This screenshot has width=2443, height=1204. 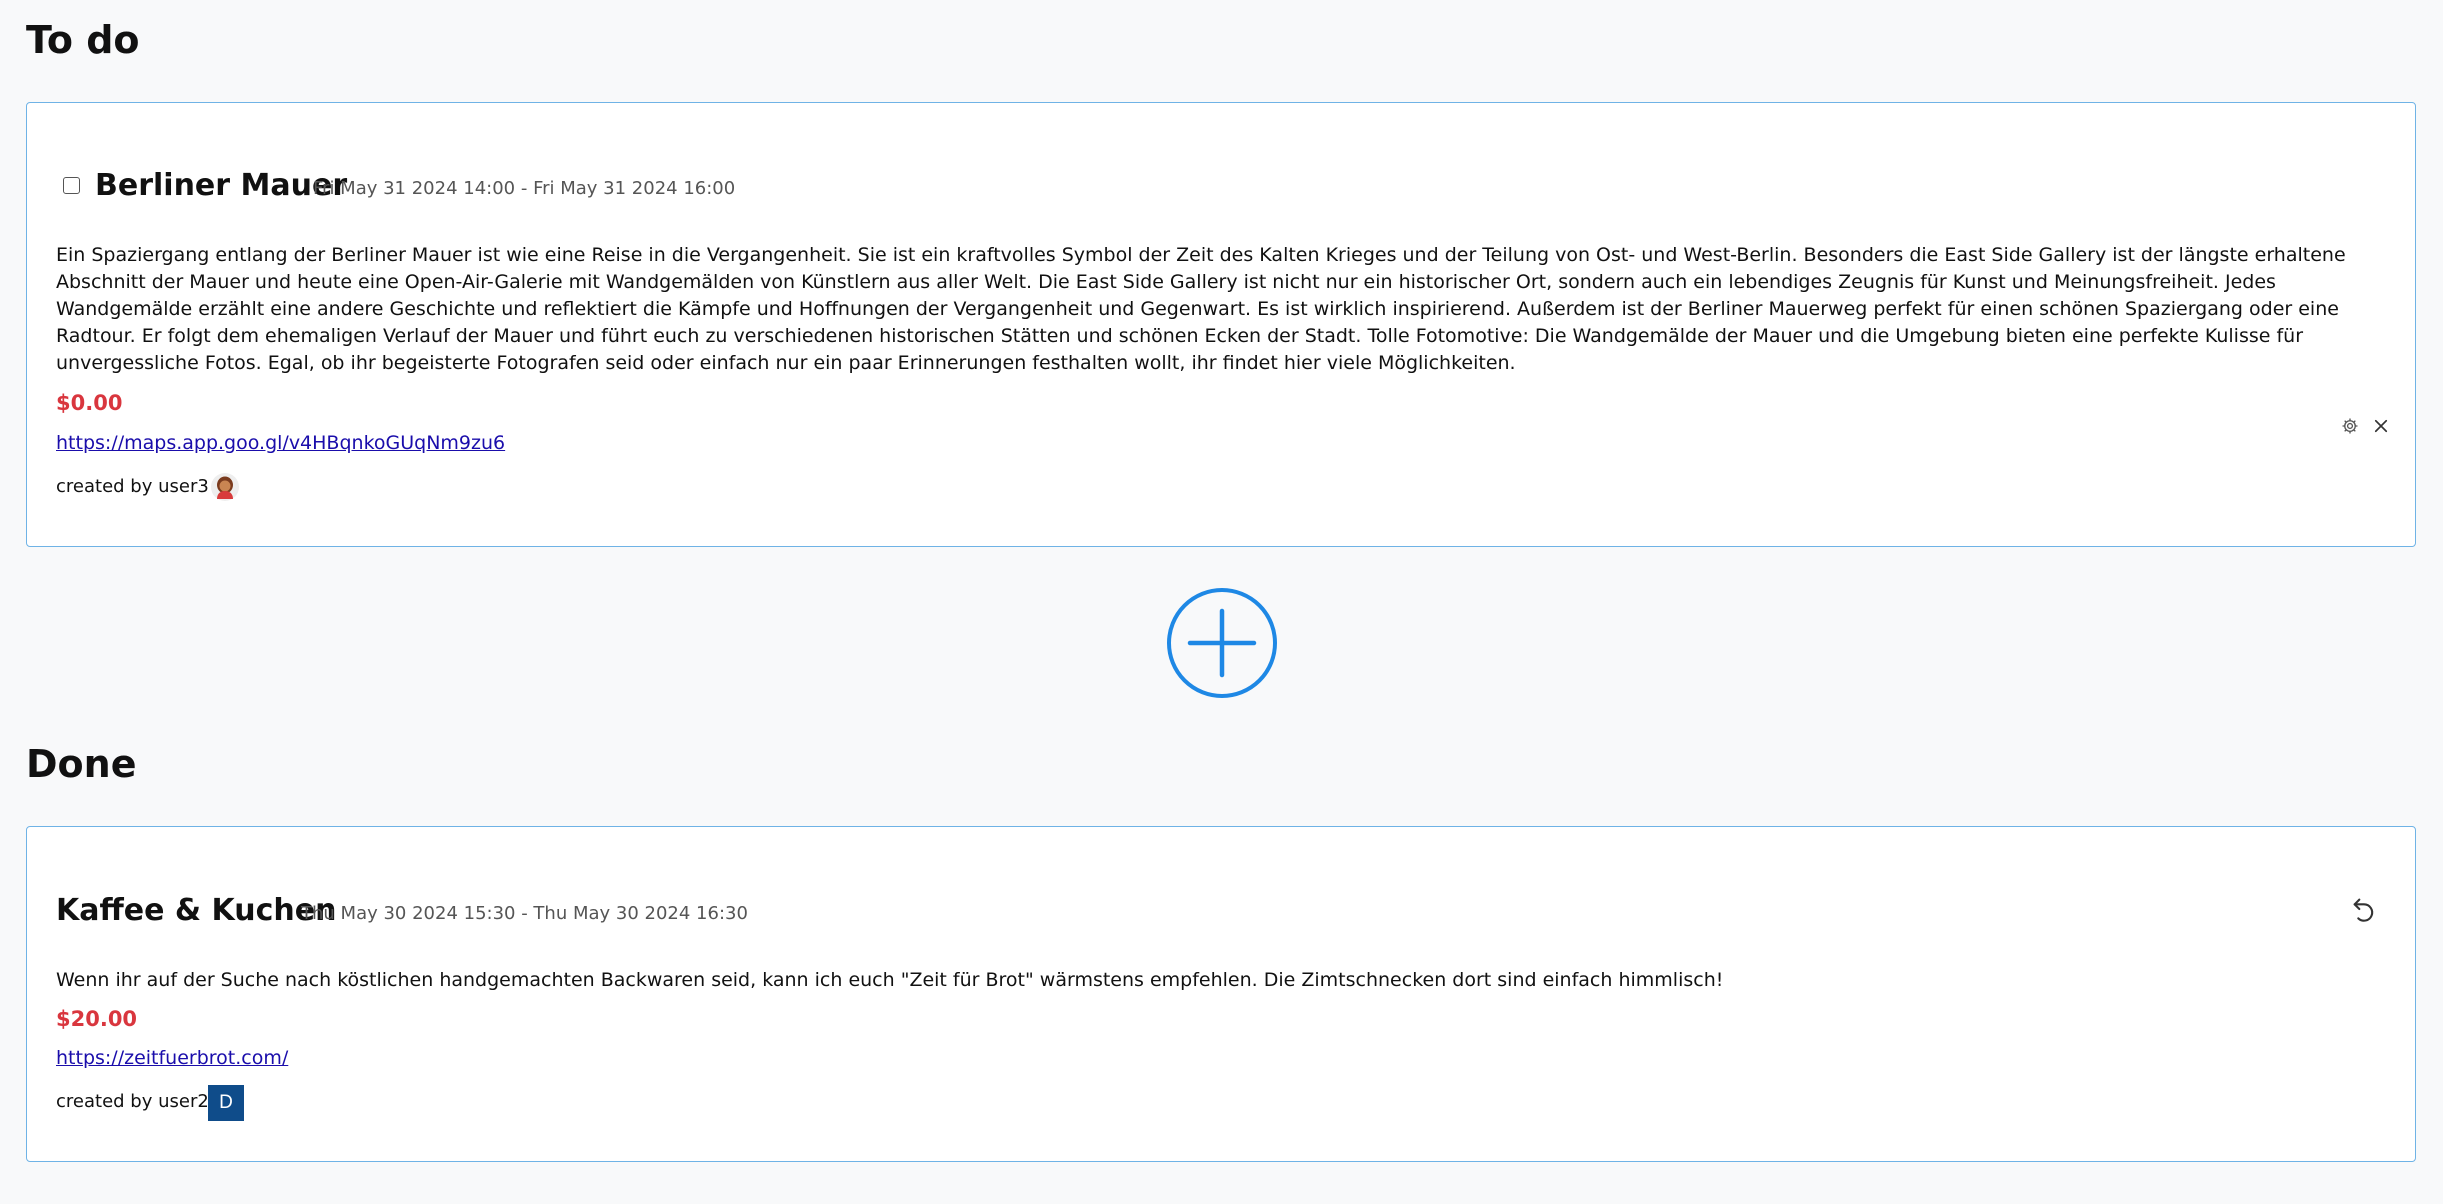 What do you see at coordinates (2350, 426) in the screenshot?
I see `gear-icon` at bounding box center [2350, 426].